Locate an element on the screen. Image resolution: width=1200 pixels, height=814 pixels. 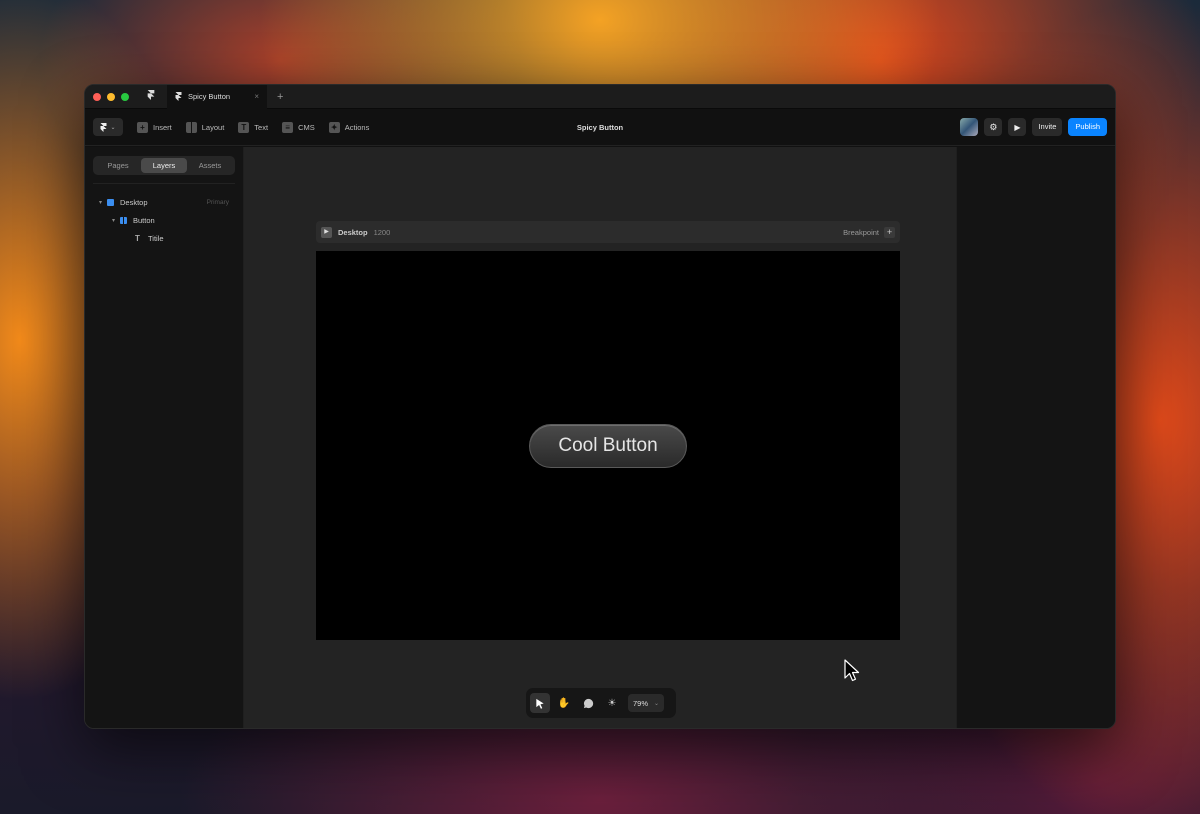
document-tab: Spicy Button × is located at coordinates (217, 97).